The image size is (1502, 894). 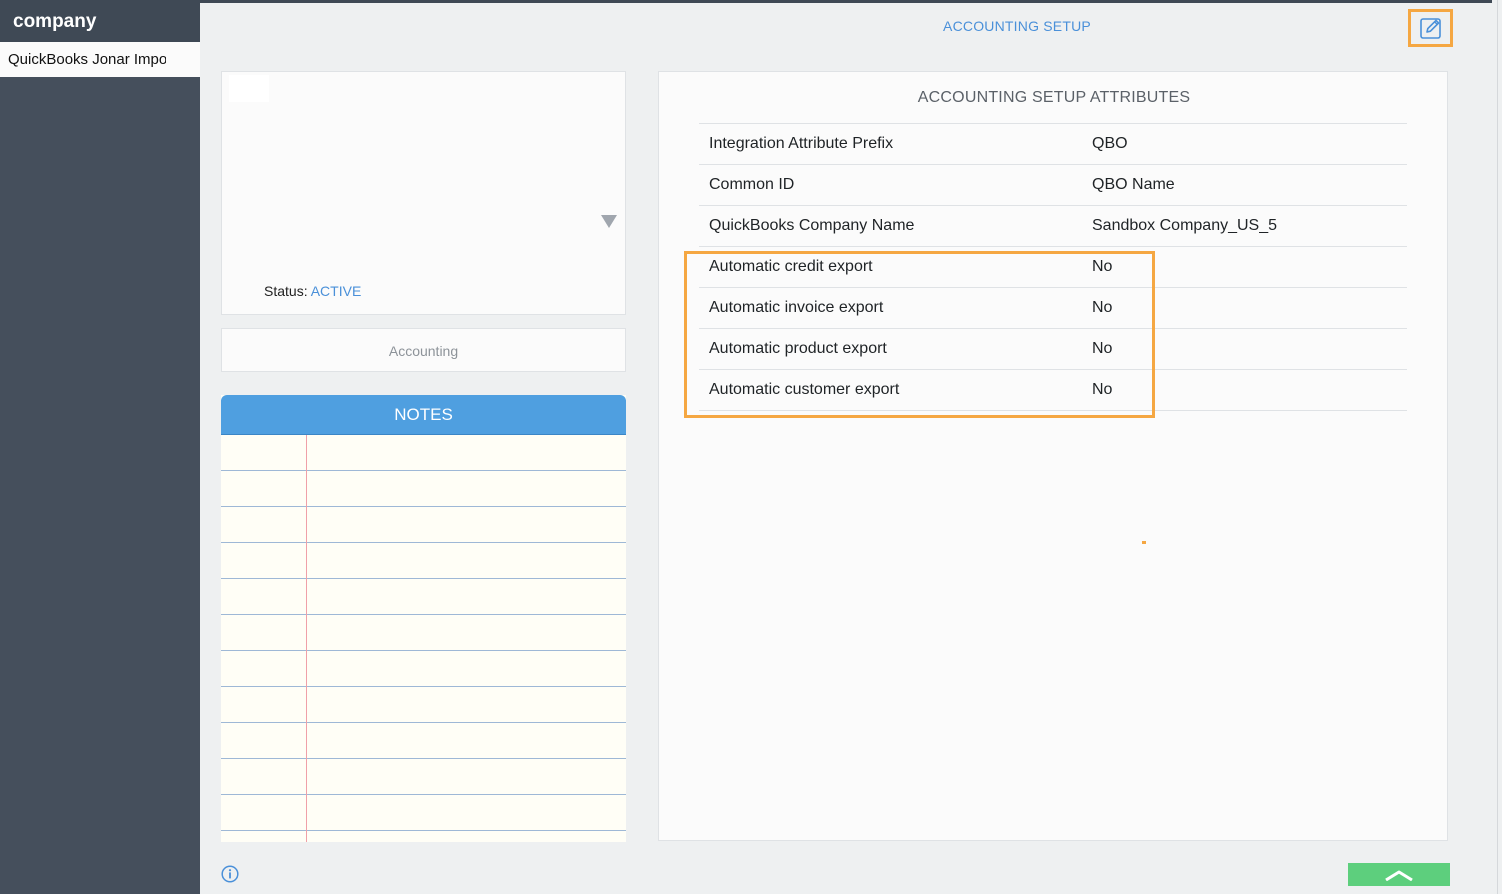 What do you see at coordinates (895, 226) in the screenshot?
I see `attribute-label: QuickBooks Company Name` at bounding box center [895, 226].